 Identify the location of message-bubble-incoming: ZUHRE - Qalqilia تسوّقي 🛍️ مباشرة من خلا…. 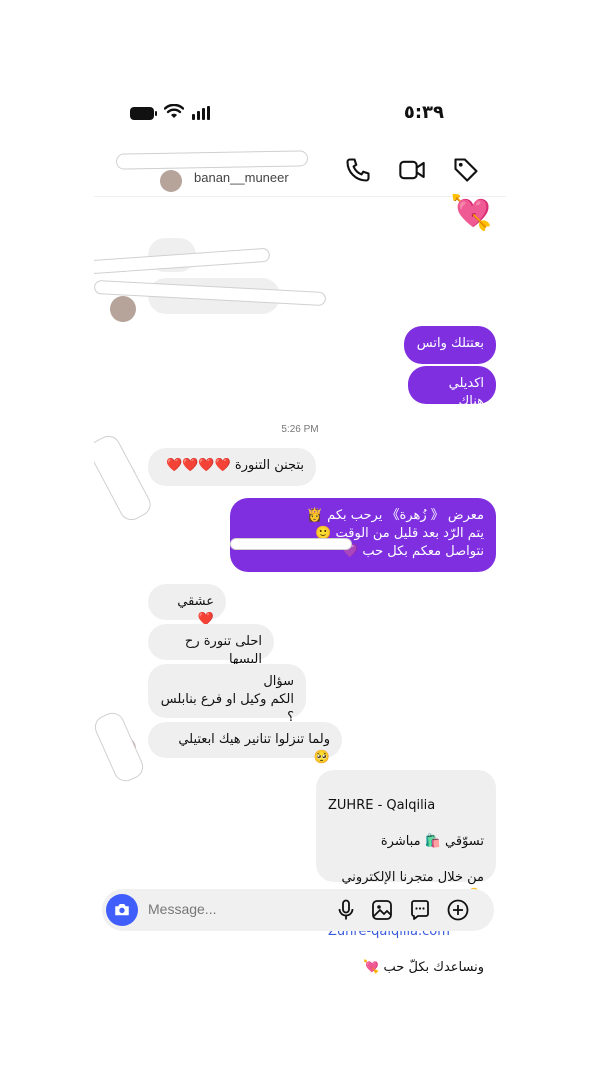
(406, 872).